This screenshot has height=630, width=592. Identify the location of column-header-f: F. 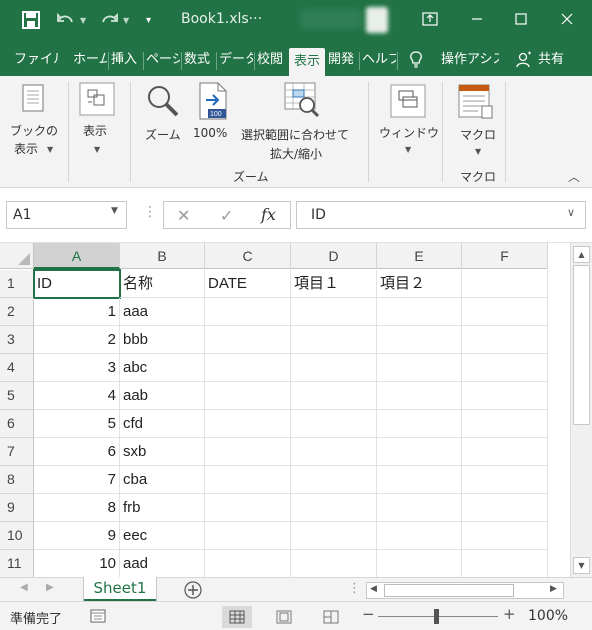
(505, 256).